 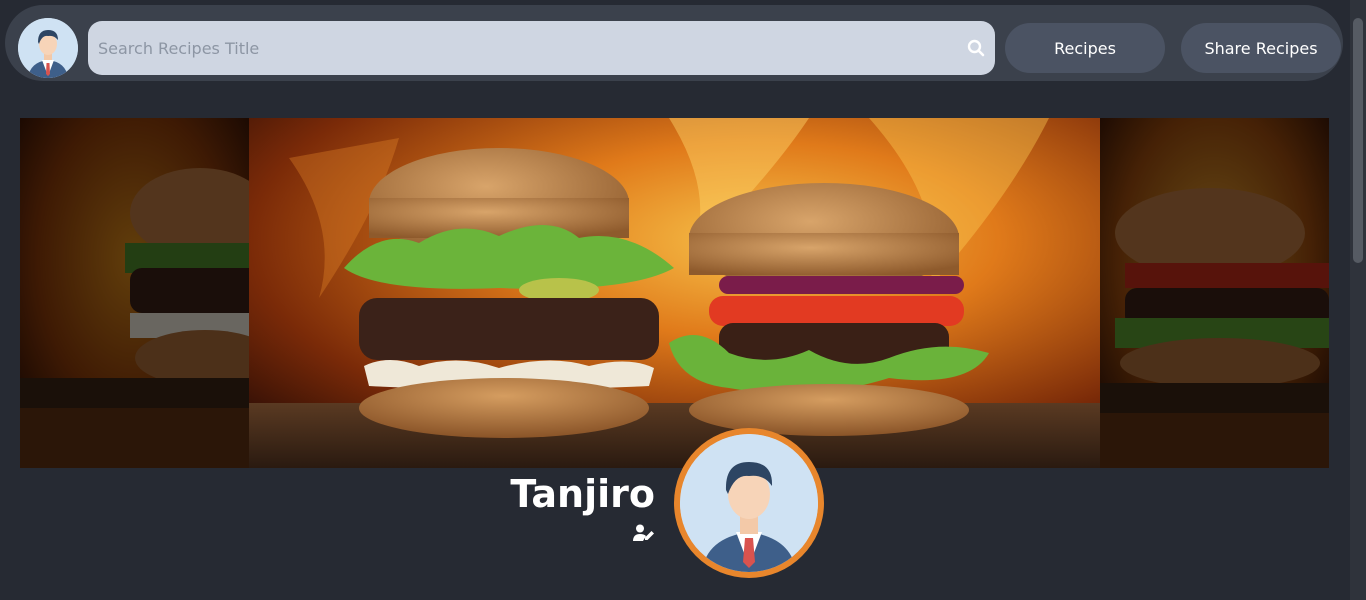 I want to click on recipes-button: Recipes, so click(x=1085, y=48).